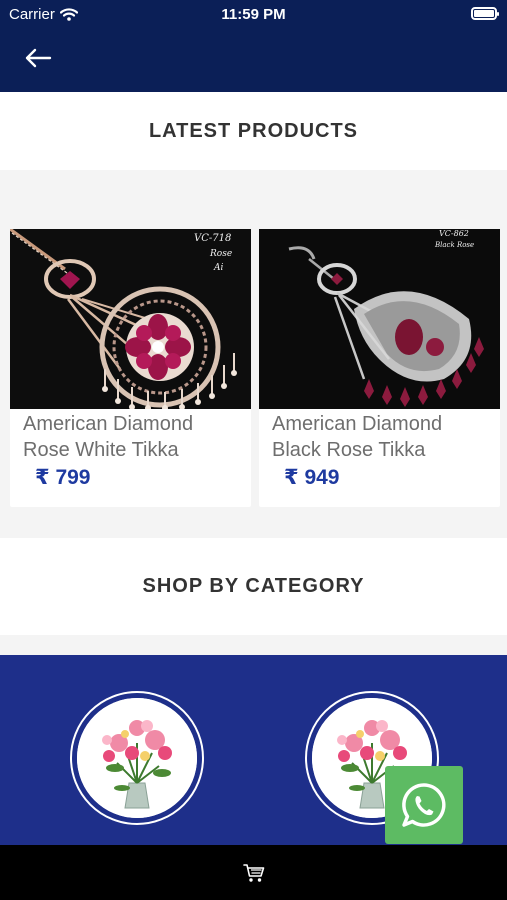  What do you see at coordinates (454, 233) in the screenshot?
I see `product-tag-code: VC-862` at bounding box center [454, 233].